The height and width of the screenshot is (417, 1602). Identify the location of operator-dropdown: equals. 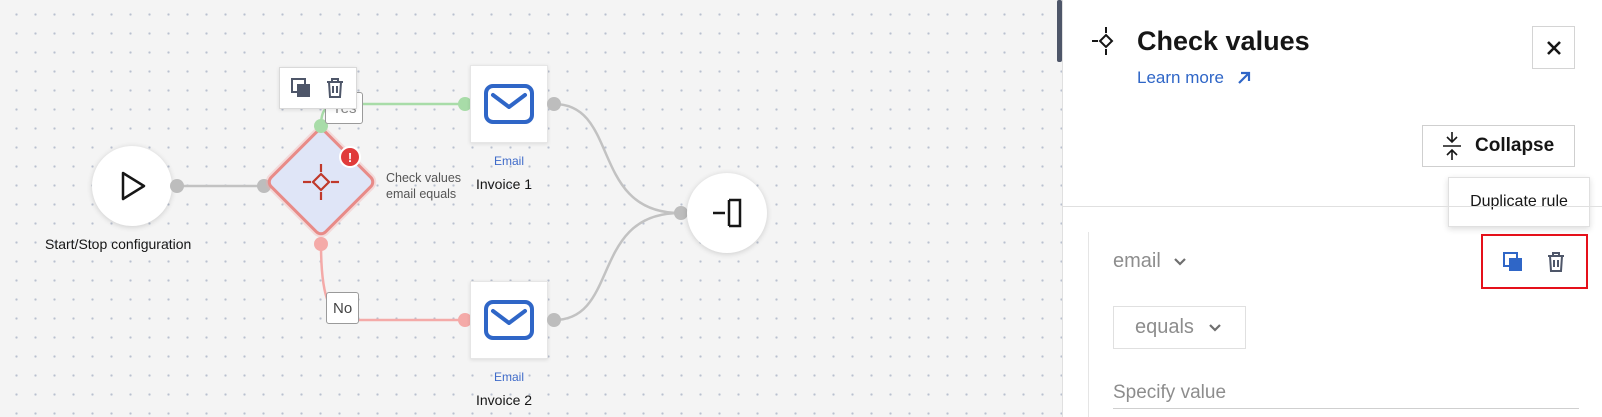
(1179, 327).